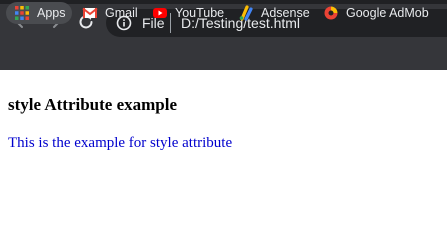  I want to click on bookmark-adsense: Adsense, so click(274, 13).